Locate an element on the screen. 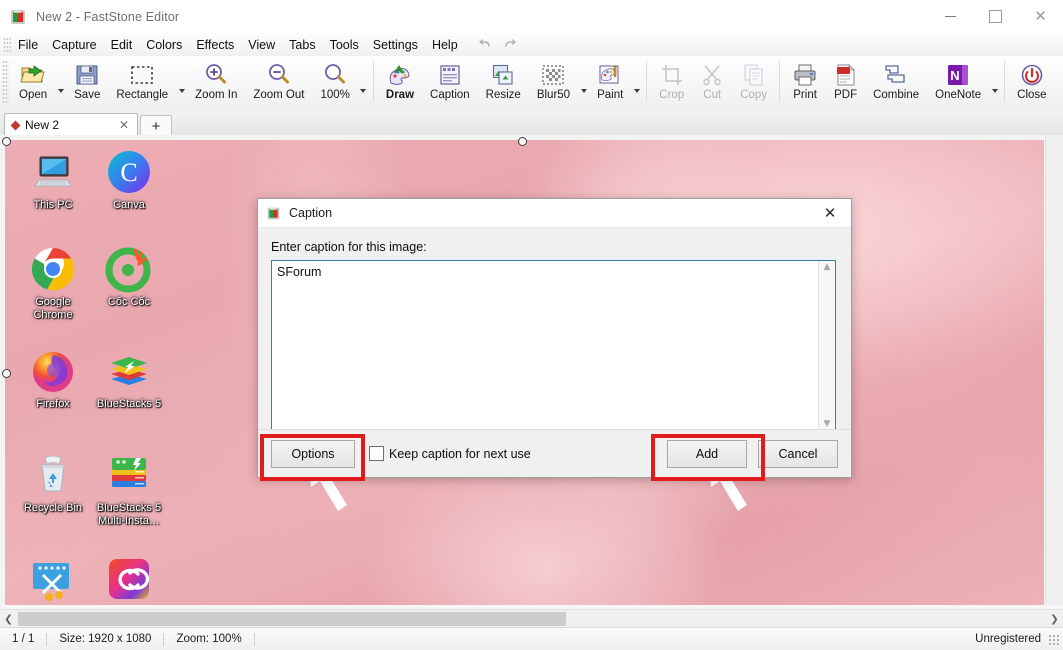  caption-textarea is located at coordinates (545, 346).